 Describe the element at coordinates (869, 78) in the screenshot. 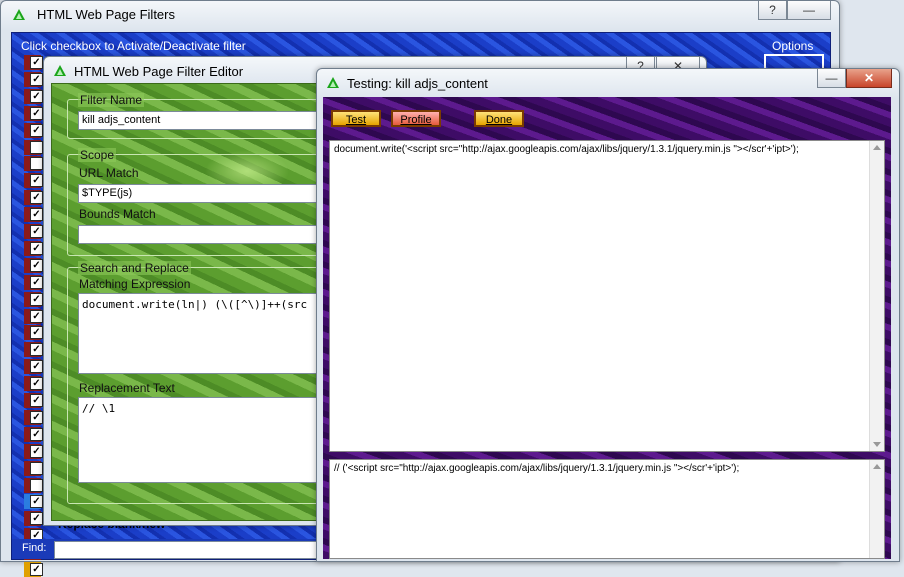

I see `testing-close-button: ✕` at that location.